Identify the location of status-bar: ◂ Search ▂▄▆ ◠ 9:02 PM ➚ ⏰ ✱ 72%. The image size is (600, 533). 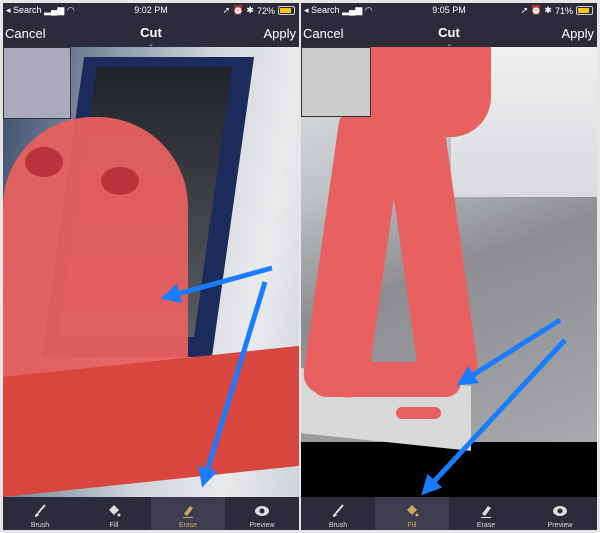
(151, 10).